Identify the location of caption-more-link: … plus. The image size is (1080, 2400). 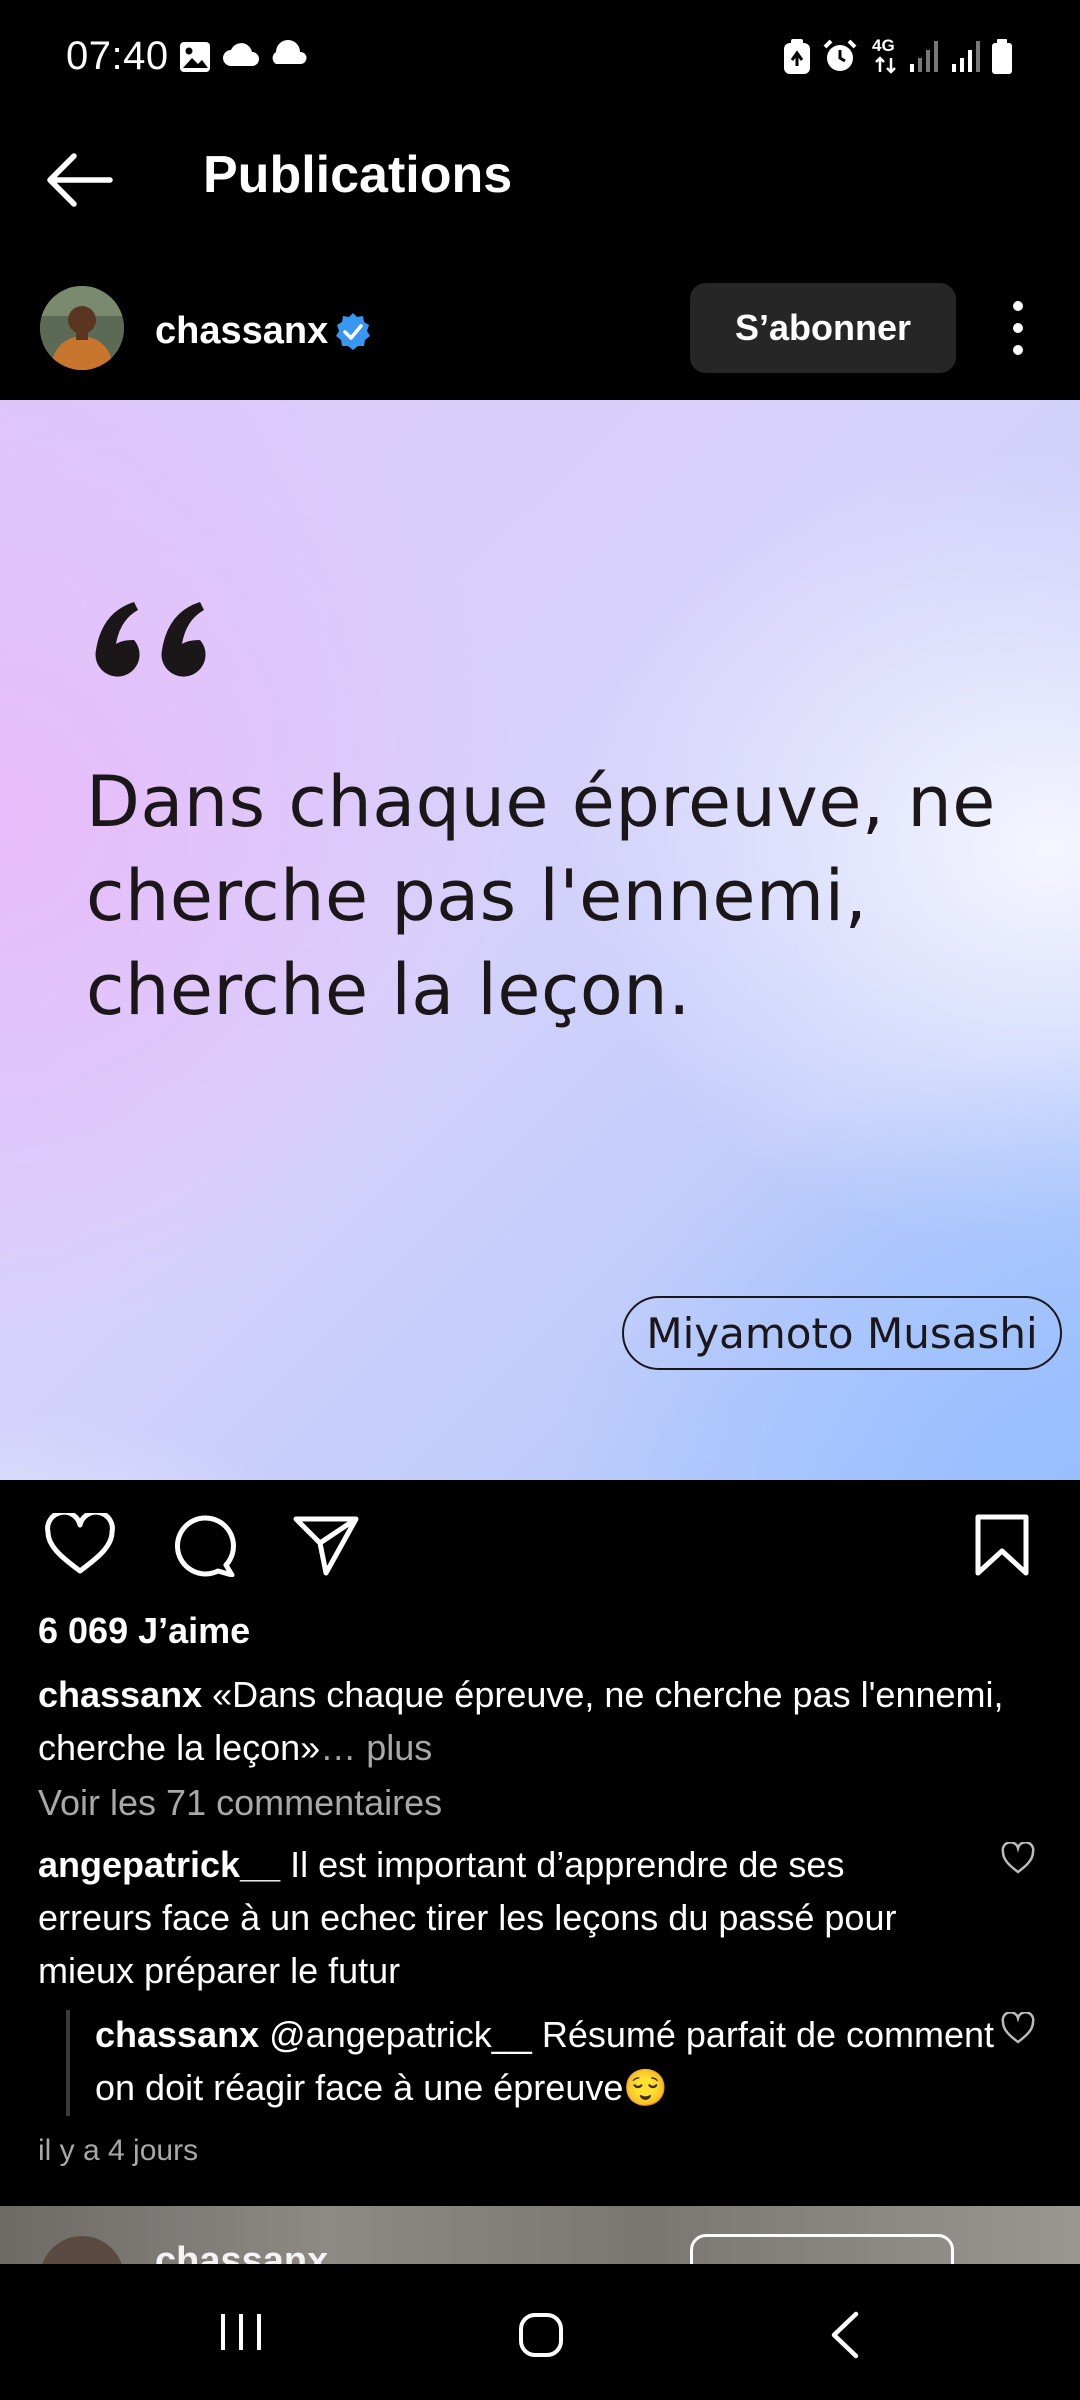
(376, 1747).